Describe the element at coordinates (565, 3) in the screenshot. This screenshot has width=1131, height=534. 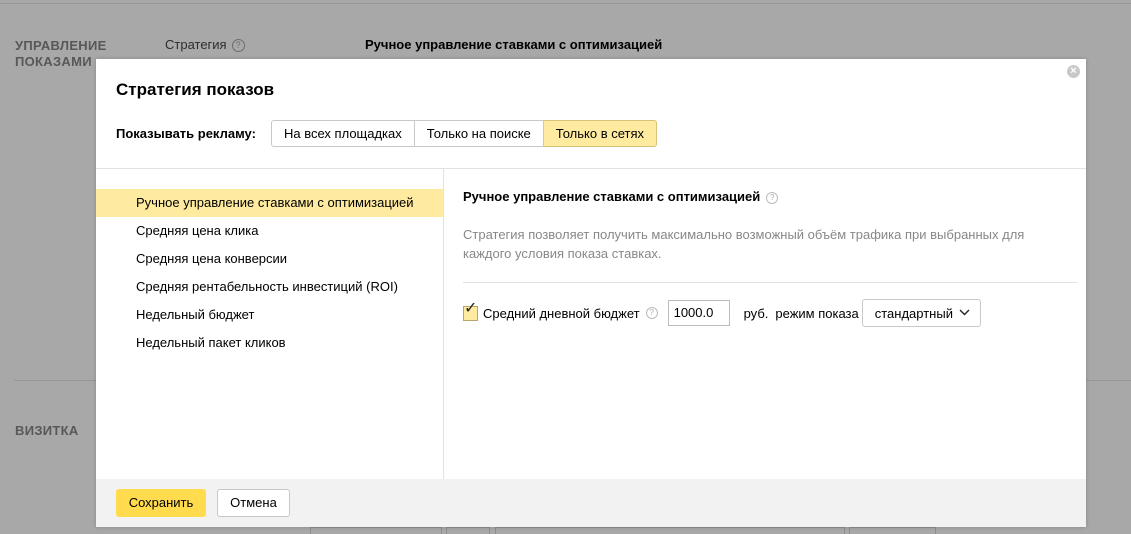
I see `background-top-divider` at that location.